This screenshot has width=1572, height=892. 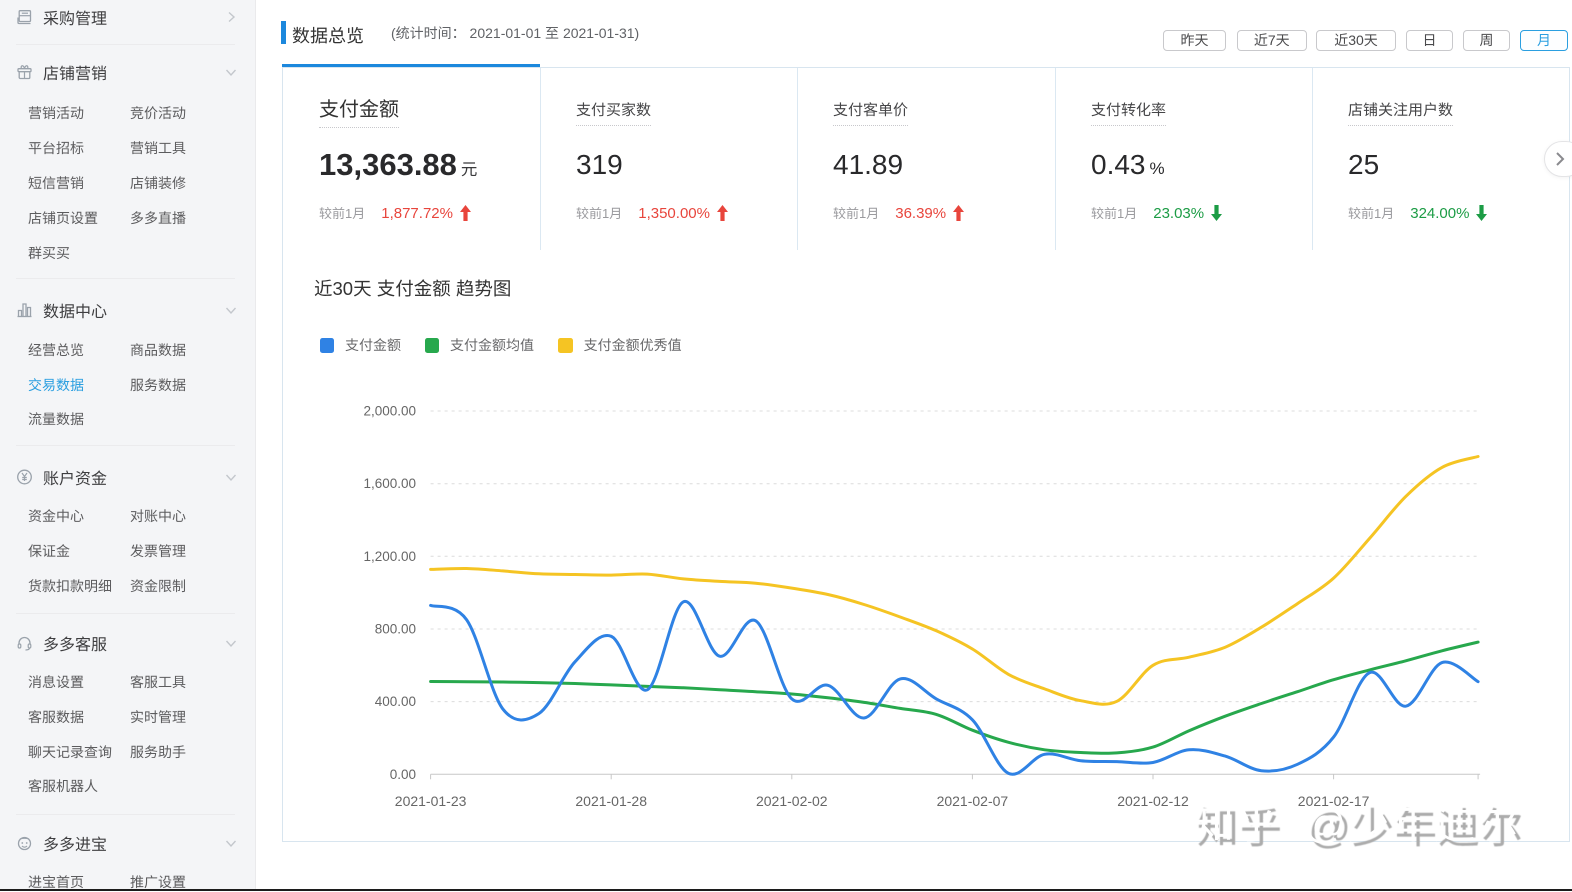 What do you see at coordinates (973, 801) in the screenshot?
I see `svg-text: 2021-02-07` at bounding box center [973, 801].